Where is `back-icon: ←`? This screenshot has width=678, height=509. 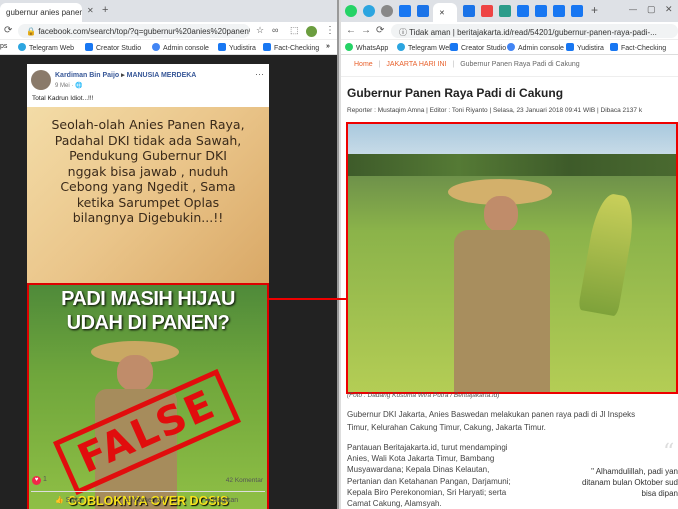
back-icon: ← is located at coordinates (351, 30).